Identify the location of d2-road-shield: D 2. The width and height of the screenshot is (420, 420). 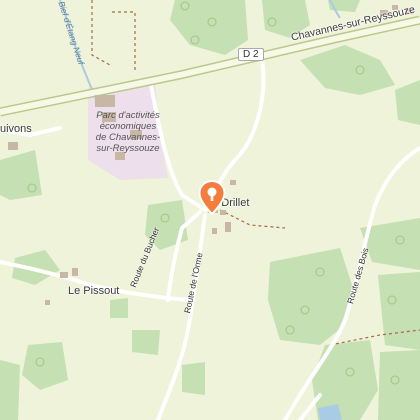
(251, 54).